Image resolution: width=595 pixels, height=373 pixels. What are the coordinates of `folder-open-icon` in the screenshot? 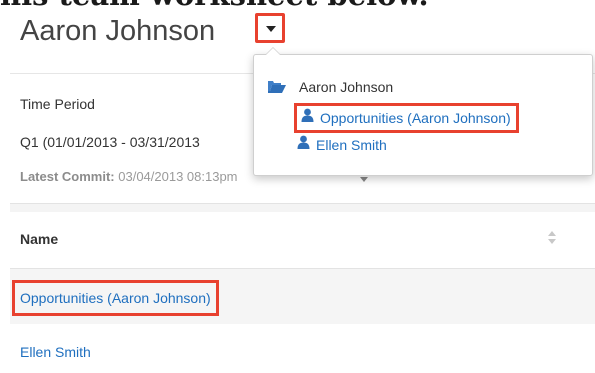 It's located at (277, 88).